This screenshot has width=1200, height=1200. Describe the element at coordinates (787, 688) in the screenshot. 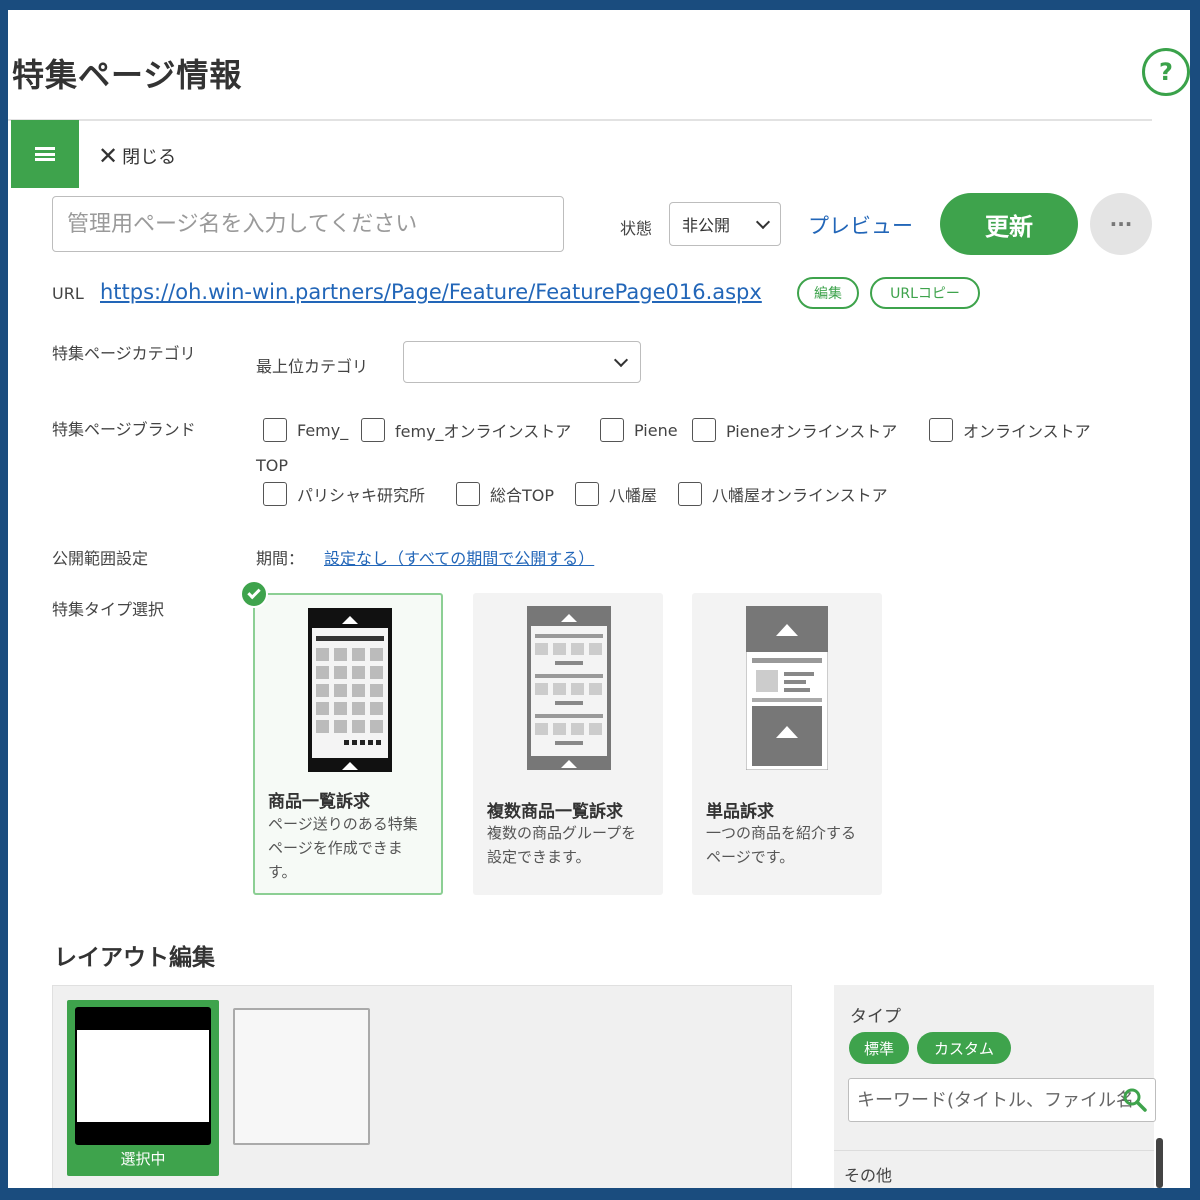

I see `single-product-layout-icon` at that location.